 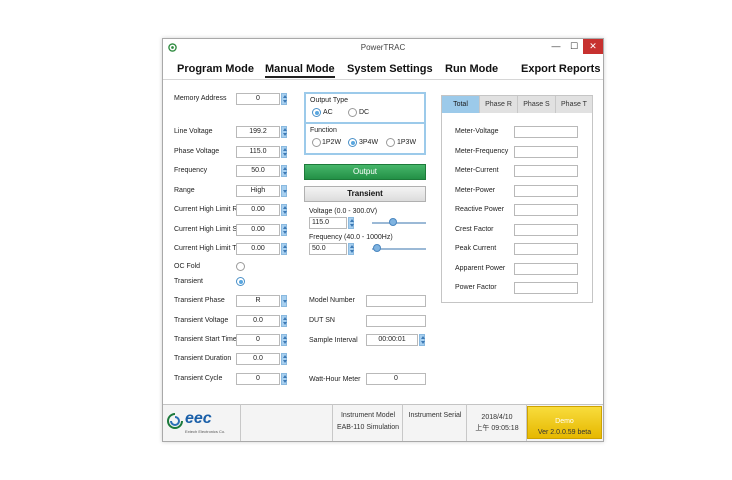 What do you see at coordinates (383, 47) in the screenshot?
I see `window-title: PowerTRAC` at bounding box center [383, 47].